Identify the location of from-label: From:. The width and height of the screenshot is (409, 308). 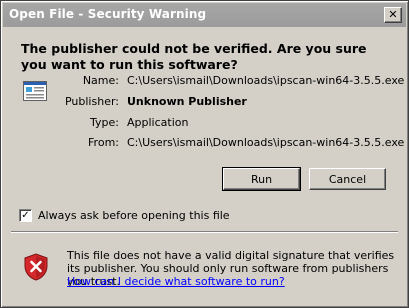
(103, 142).